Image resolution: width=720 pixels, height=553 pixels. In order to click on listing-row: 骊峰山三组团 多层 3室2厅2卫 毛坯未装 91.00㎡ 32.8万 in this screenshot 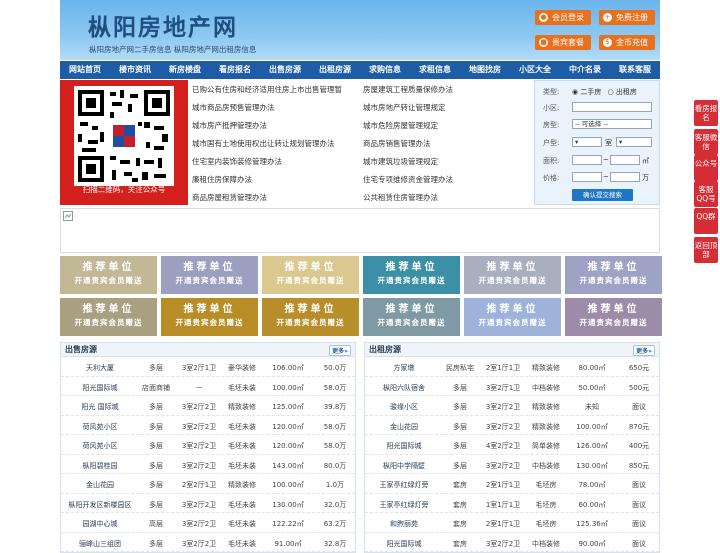, I will do `click(208, 542)`.